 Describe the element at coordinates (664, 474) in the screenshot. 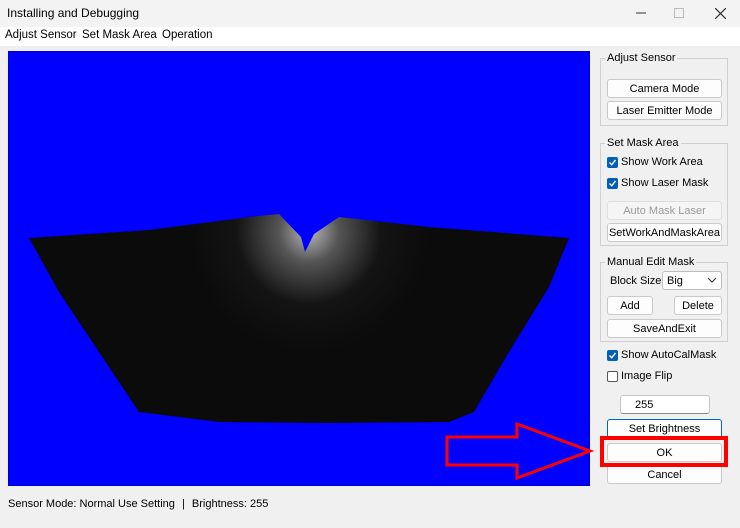

I see `cancel-button: Cancel` at that location.